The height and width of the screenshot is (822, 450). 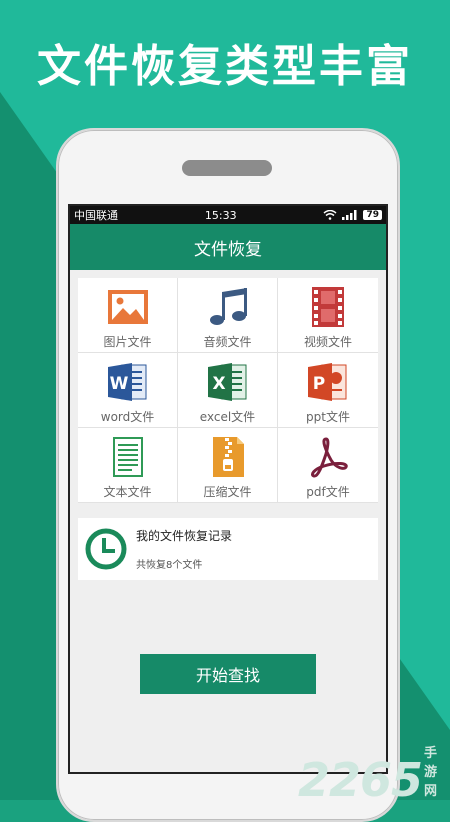 I want to click on carrier-label: 中国联通, so click(x=96, y=215).